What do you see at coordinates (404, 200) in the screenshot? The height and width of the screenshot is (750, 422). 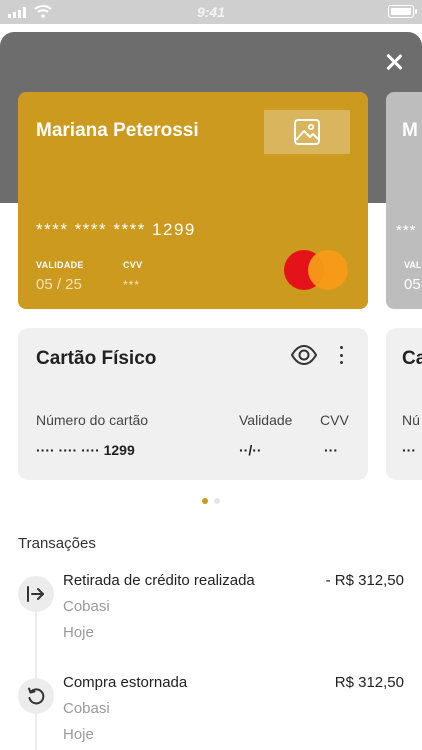 I see `next-credit-card: M *** VAL 05` at bounding box center [404, 200].